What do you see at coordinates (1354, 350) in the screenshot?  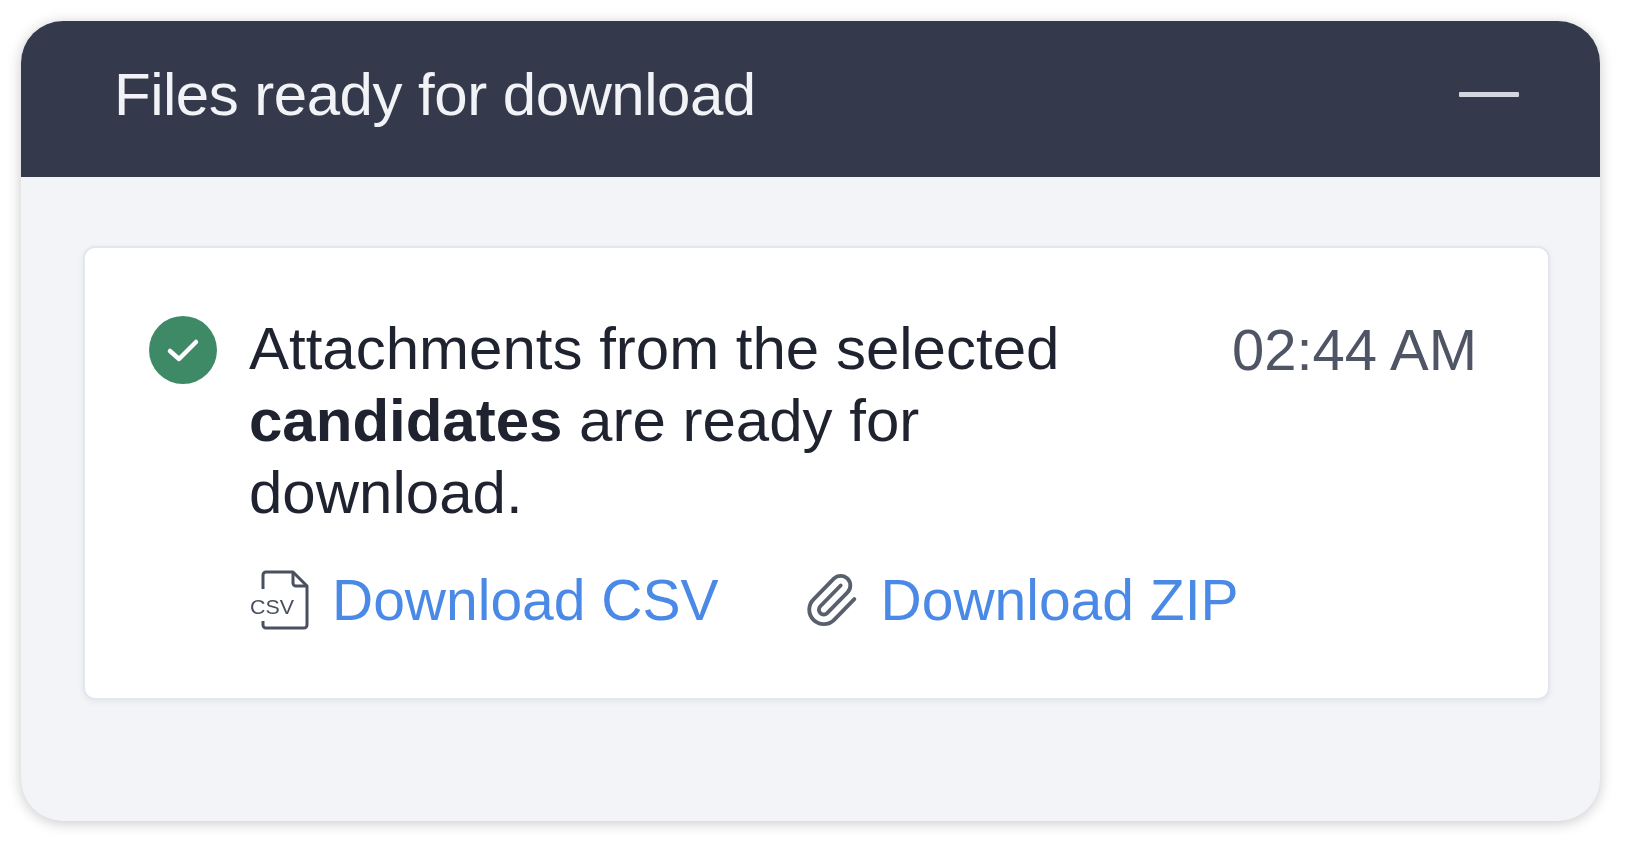 I see `timestamp: 02:44 AM` at bounding box center [1354, 350].